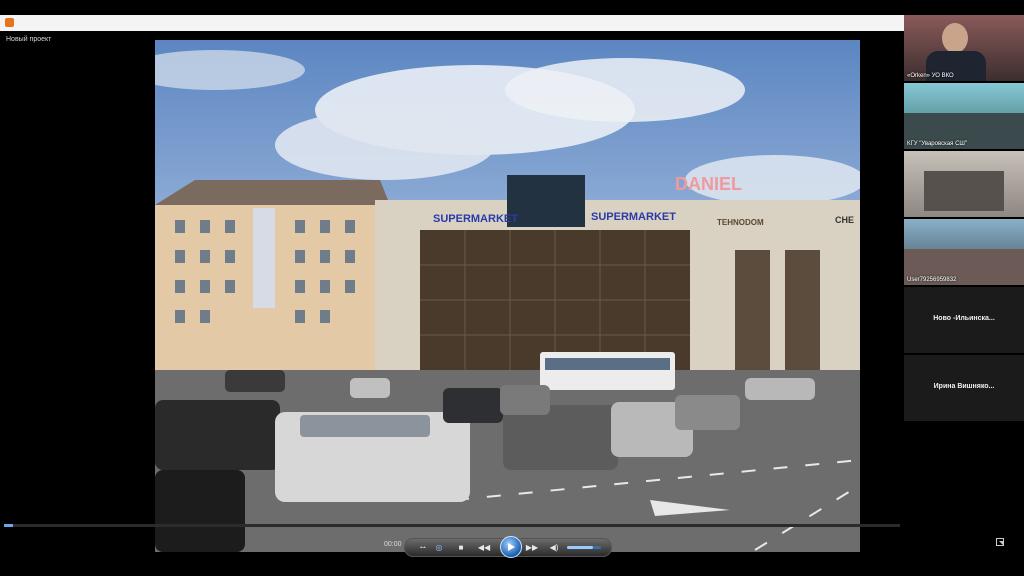  What do you see at coordinates (930, 76) in the screenshot?
I see `participant-name: «Orken» УО ВКО` at bounding box center [930, 76].